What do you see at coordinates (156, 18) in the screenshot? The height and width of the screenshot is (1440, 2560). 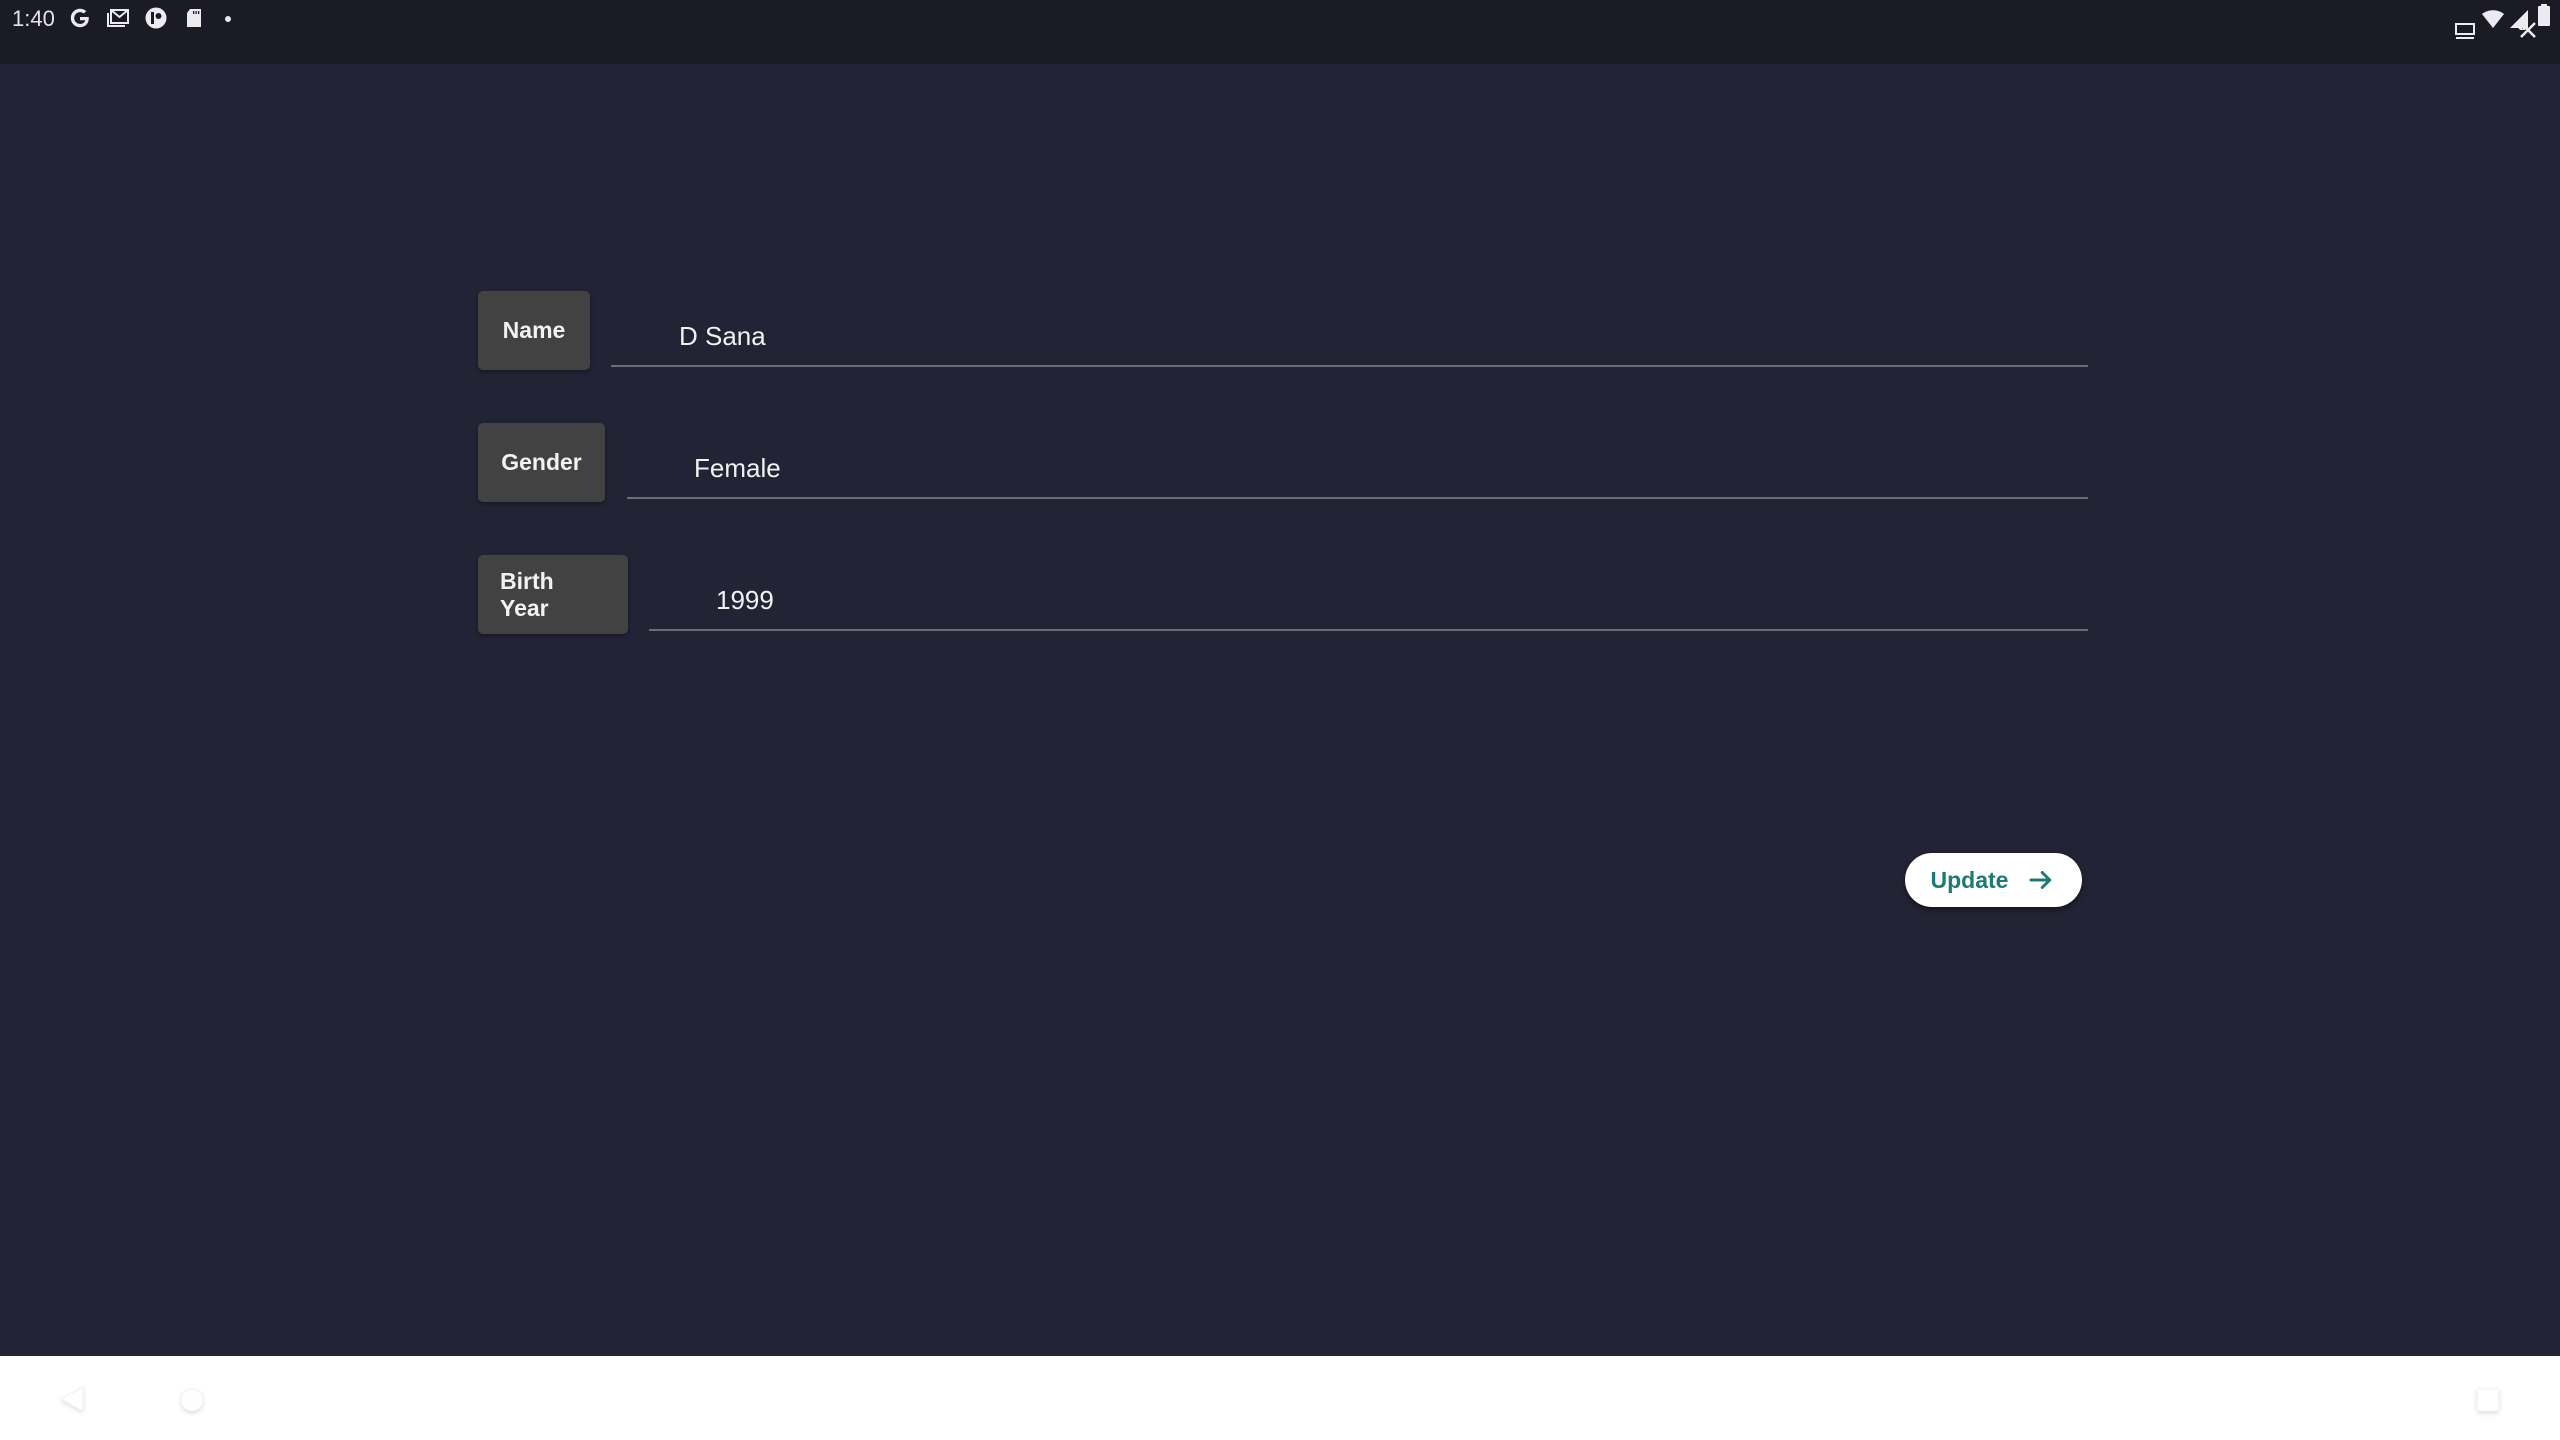 I see `app-icon` at bounding box center [156, 18].